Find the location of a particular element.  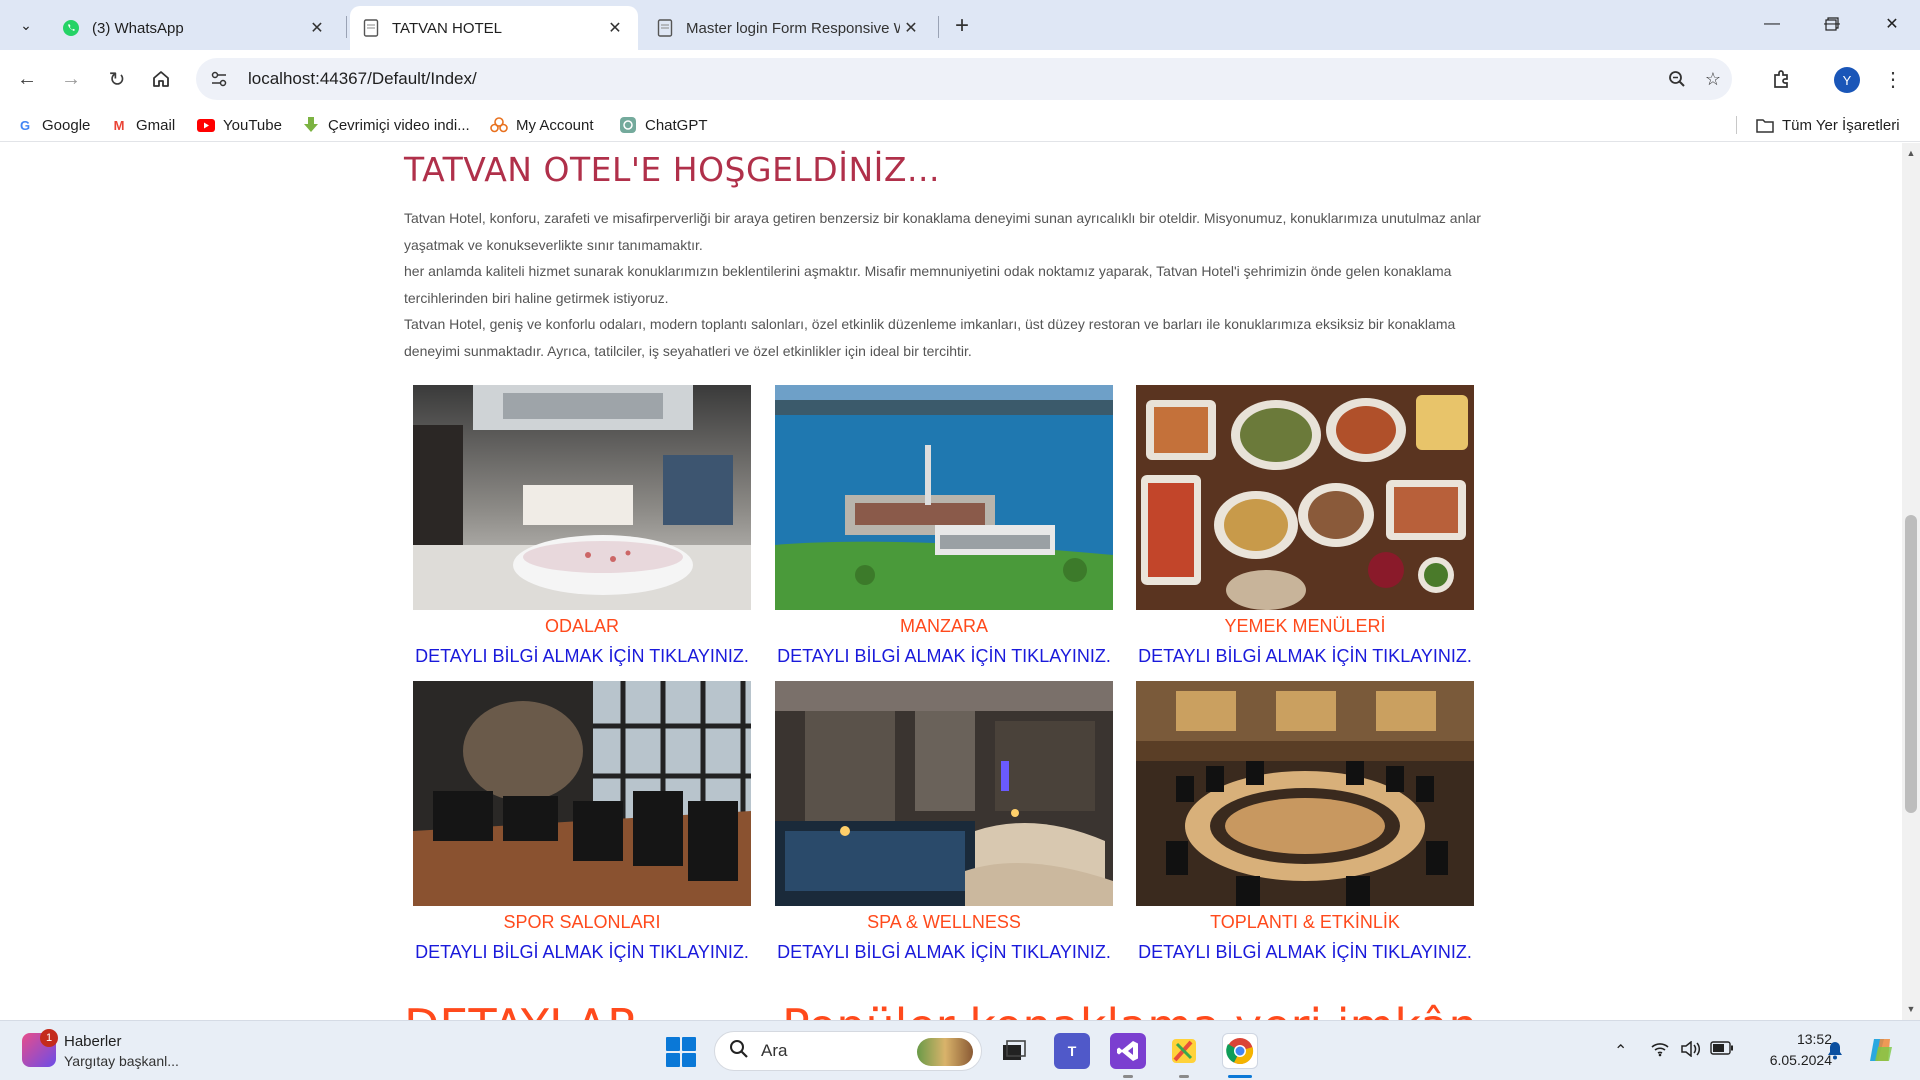

extensions-button is located at coordinates (1781, 79).